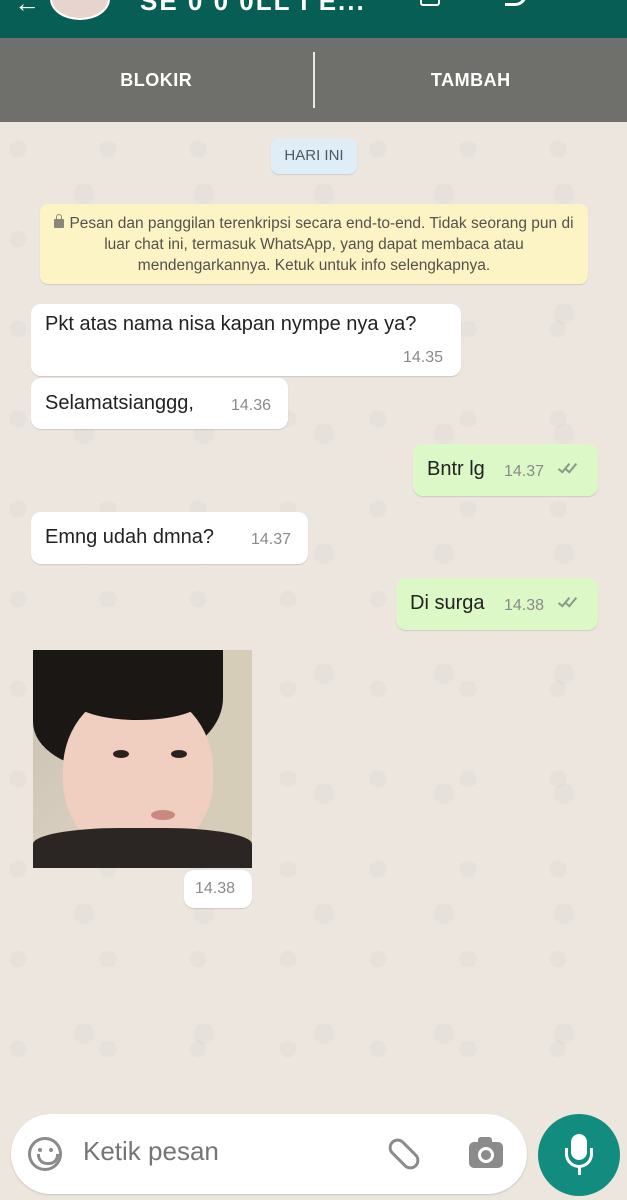 The image size is (627, 1200). Describe the element at coordinates (456, 469) in the screenshot. I see `message-text: Bntr lg` at that location.